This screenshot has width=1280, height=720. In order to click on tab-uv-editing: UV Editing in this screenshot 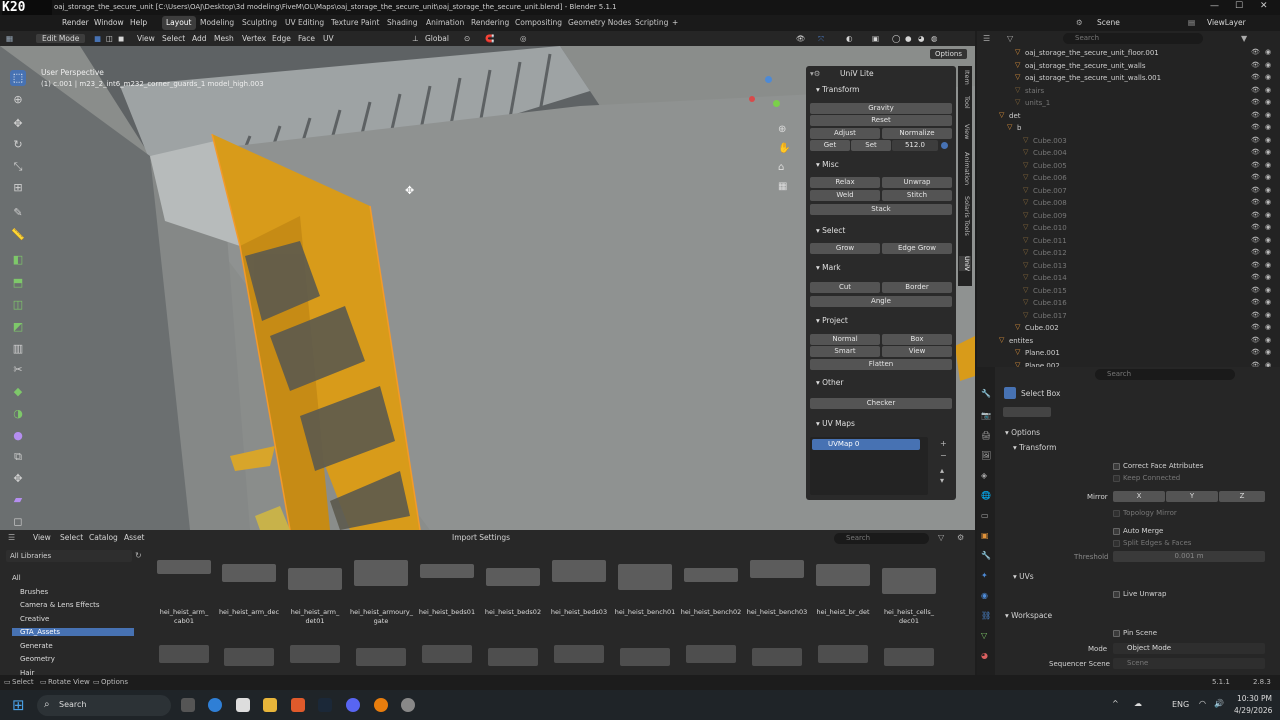, I will do `click(304, 23)`.